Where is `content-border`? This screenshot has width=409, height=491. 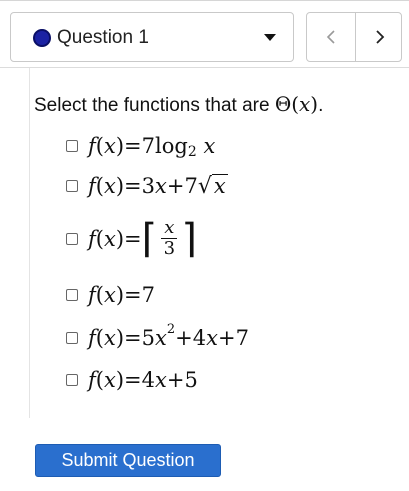 content-border is located at coordinates (29, 243).